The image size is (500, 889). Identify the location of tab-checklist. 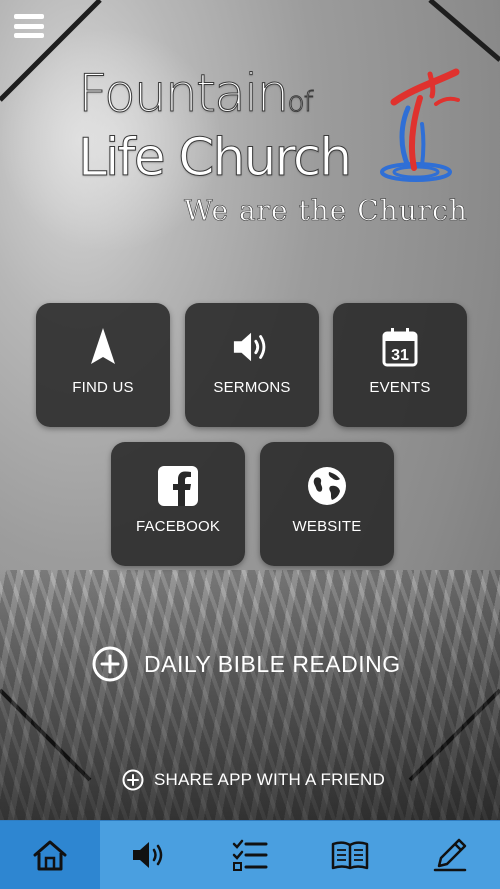
(250, 855).